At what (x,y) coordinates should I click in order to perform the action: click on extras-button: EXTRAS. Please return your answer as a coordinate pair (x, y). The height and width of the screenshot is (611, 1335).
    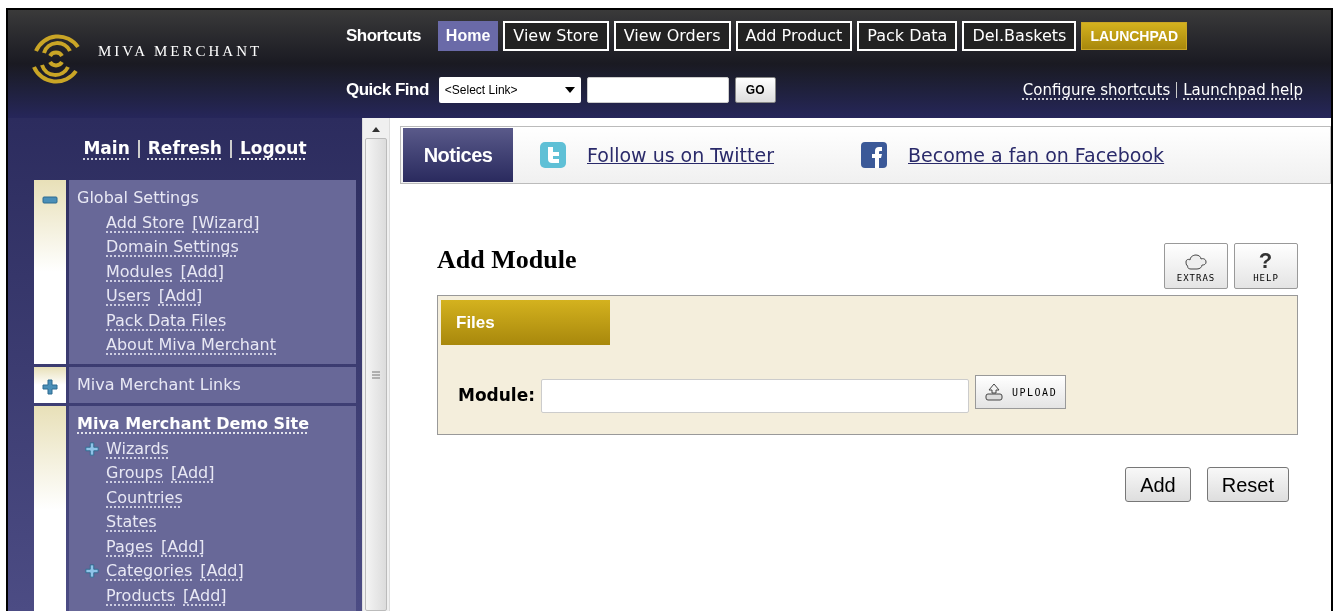
    Looking at the image, I should click on (1196, 266).